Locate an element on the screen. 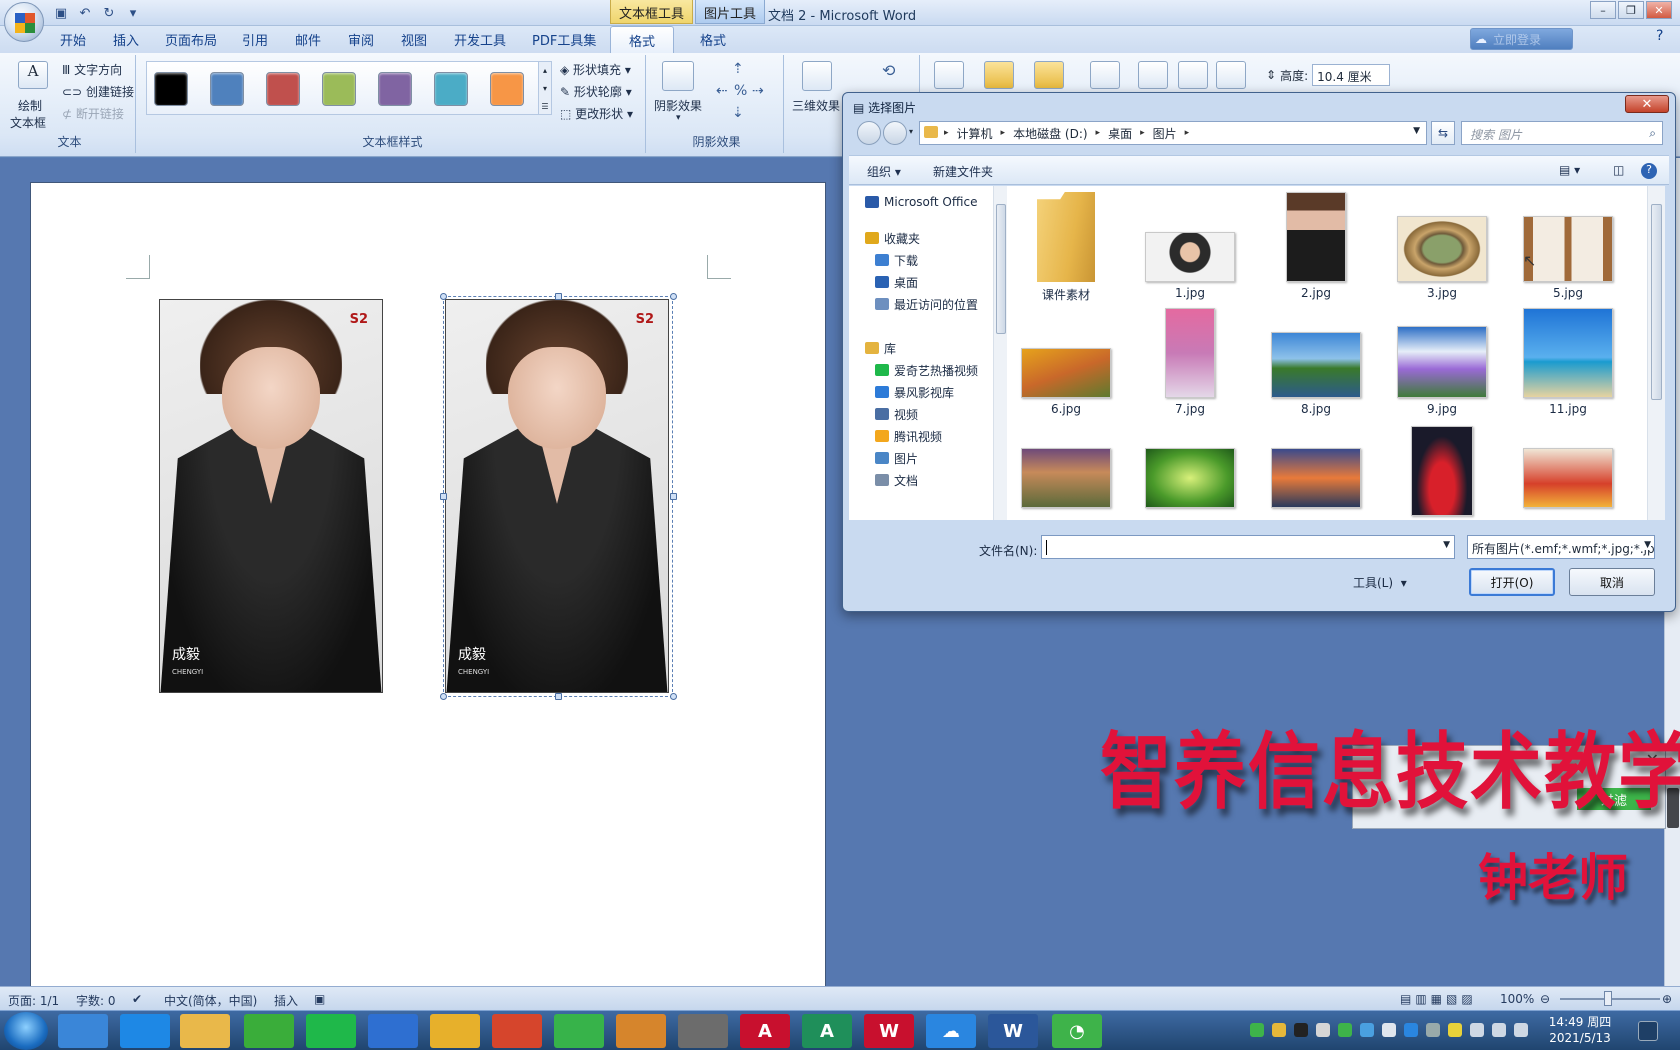 The image size is (1680, 1050). view-options-icon: ▤ ▾ is located at coordinates (1569, 170).